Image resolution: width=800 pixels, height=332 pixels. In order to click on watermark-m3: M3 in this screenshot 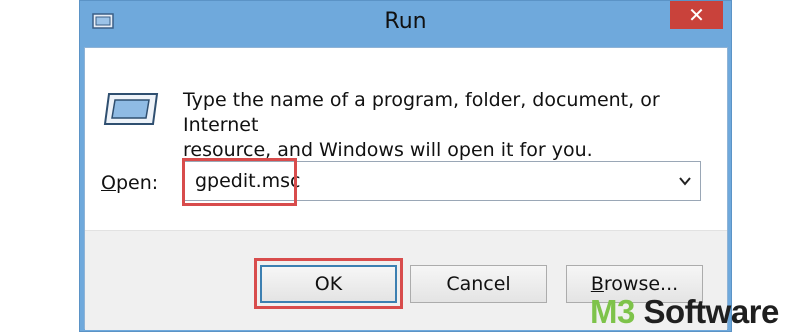, I will do `click(612, 311)`.